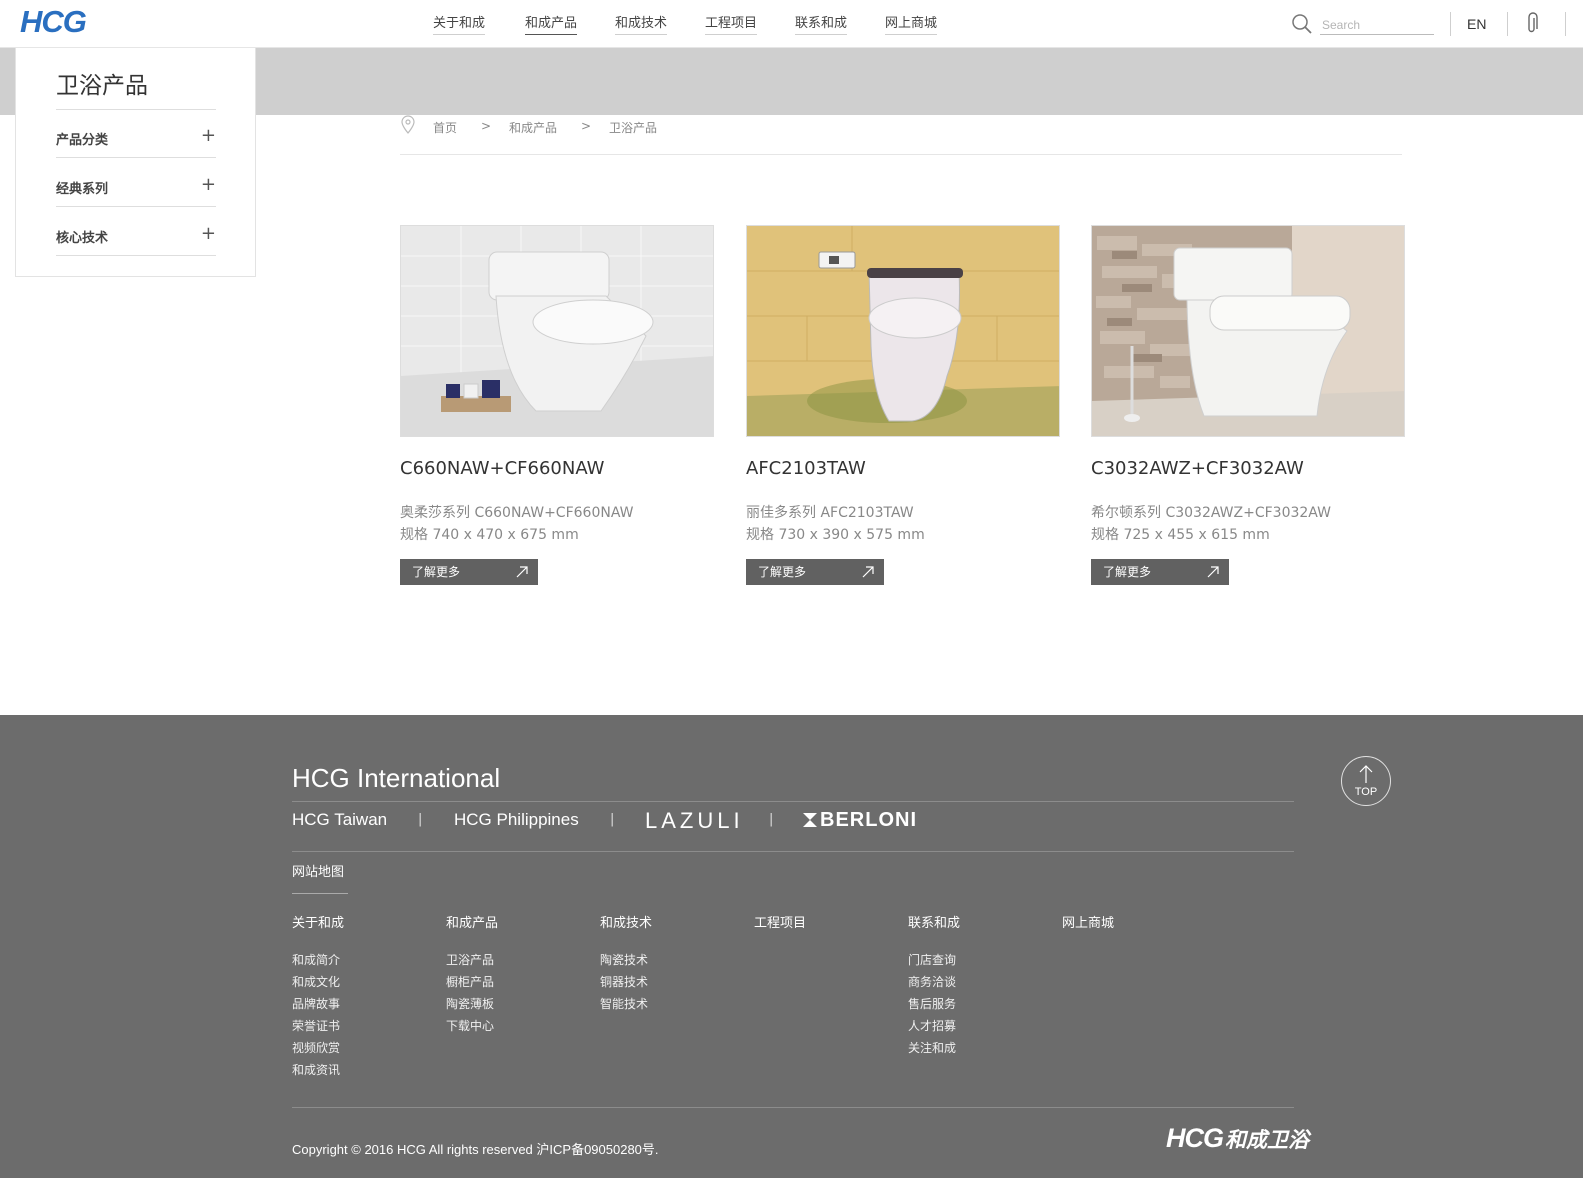 This screenshot has height=1178, width=1583. What do you see at coordinates (830, 513) in the screenshot?
I see `product-series: 丽佳多系列 AFC2103TAW` at bounding box center [830, 513].